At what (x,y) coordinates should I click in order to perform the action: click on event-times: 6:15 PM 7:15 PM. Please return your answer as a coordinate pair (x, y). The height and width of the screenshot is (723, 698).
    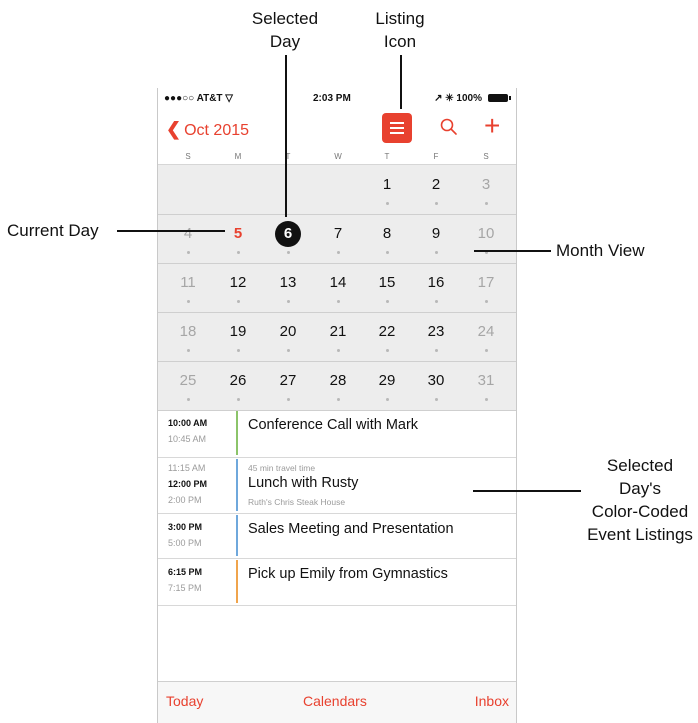
    Looking at the image, I should click on (199, 580).